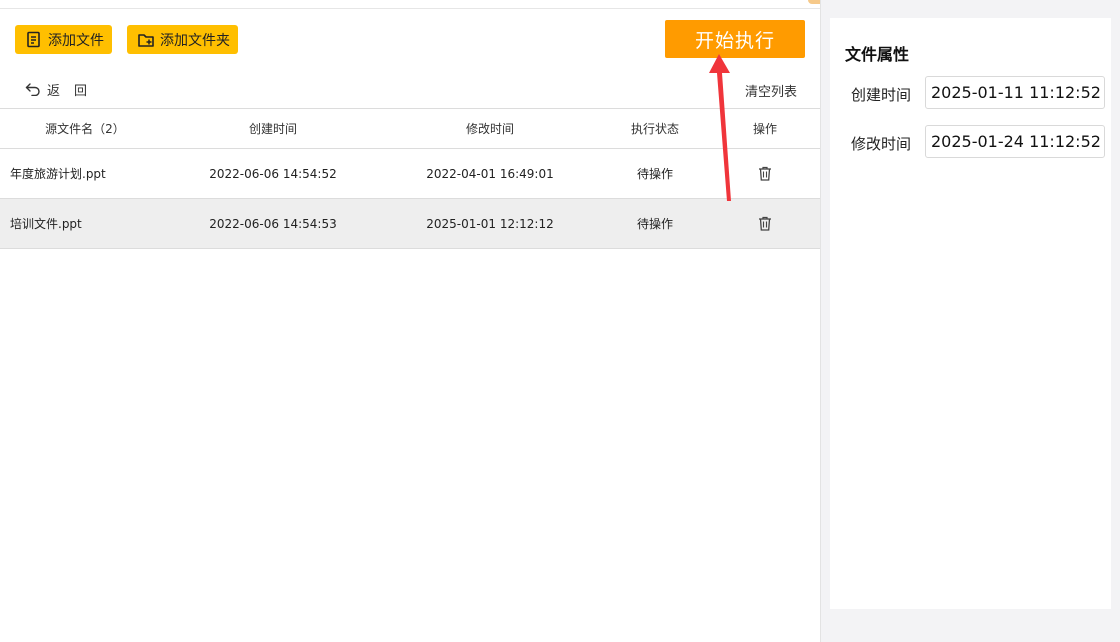 The height and width of the screenshot is (642, 1120). Describe the element at coordinates (490, 223) in the screenshot. I see `row-modified: 2025-01-01 12:12:12` at that location.